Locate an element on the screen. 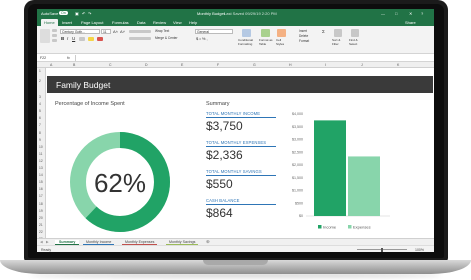 The height and width of the screenshot is (280, 471). column-header: H is located at coordinates (290, 65).